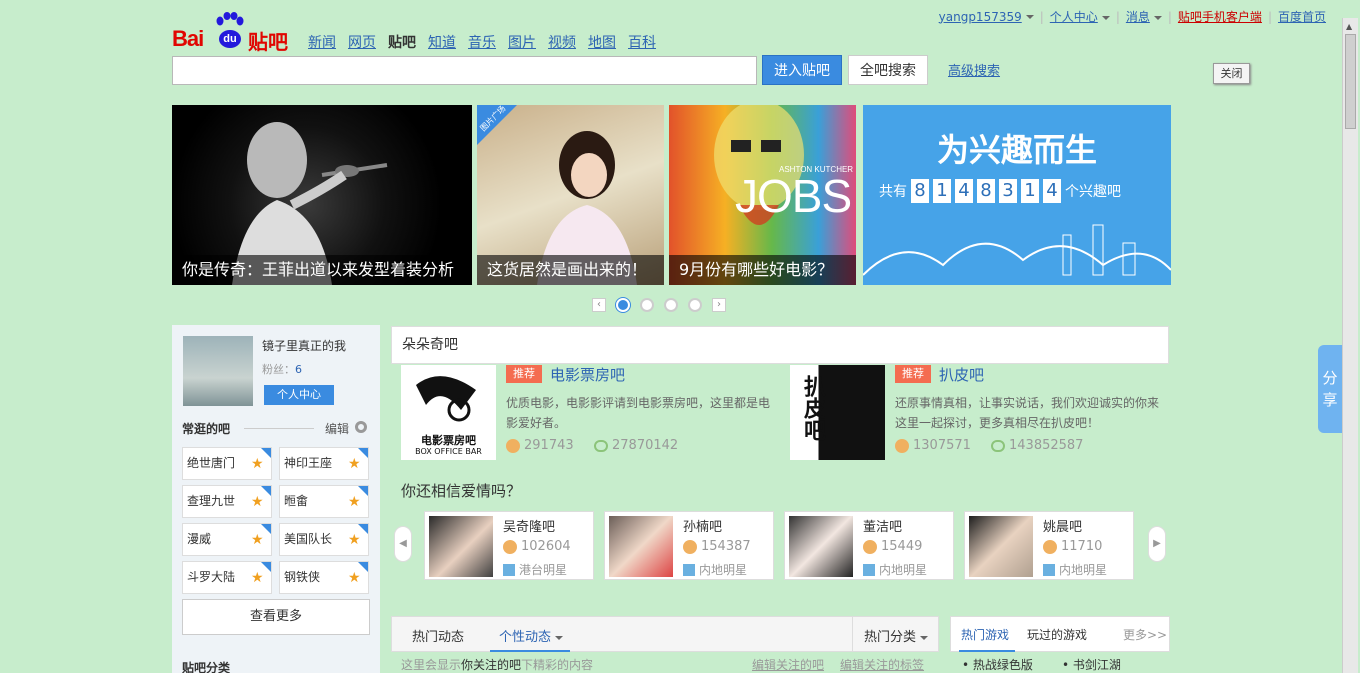 This screenshot has height=673, width=1360. I want to click on fans-value: 6, so click(298, 369).